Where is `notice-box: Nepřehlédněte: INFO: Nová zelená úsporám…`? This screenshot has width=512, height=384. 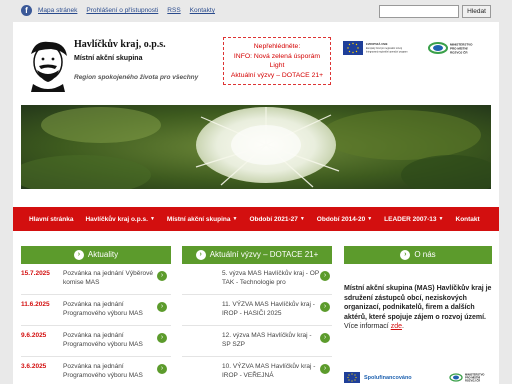 notice-box: Nepřehlédněte: INFO: Nová zelená úsporám… is located at coordinates (277, 61).